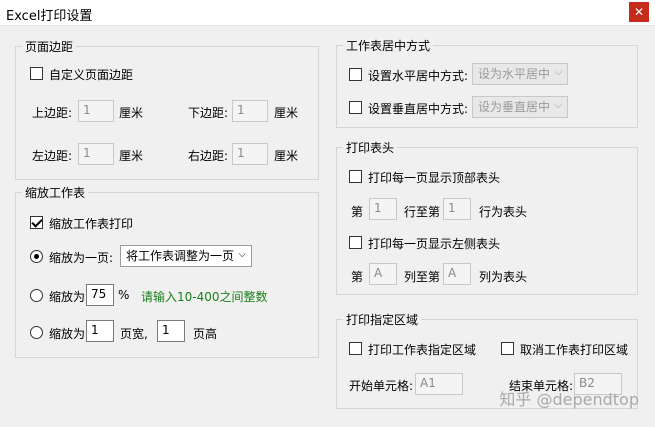 This screenshot has height=427, width=655. I want to click on enable-scaling-checkbox, so click(36, 222).